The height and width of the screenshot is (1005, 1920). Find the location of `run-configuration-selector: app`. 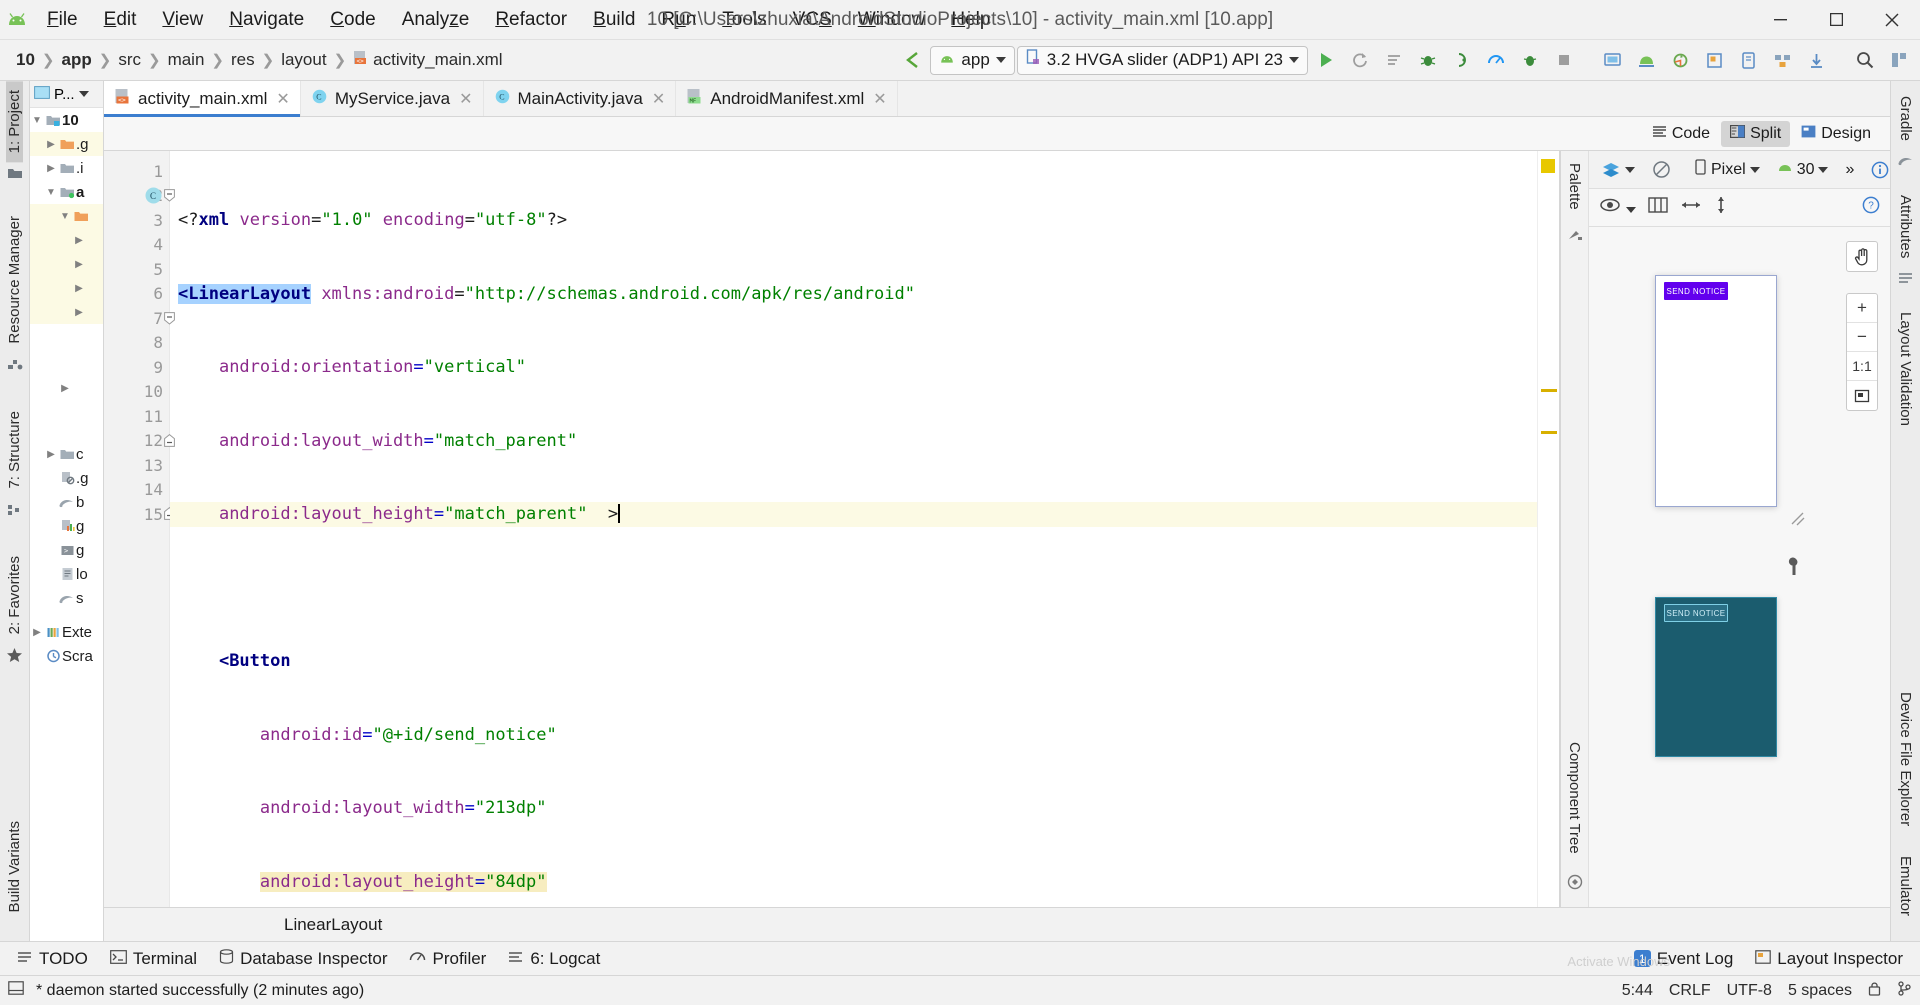

run-configuration-selector: app is located at coordinates (972, 60).